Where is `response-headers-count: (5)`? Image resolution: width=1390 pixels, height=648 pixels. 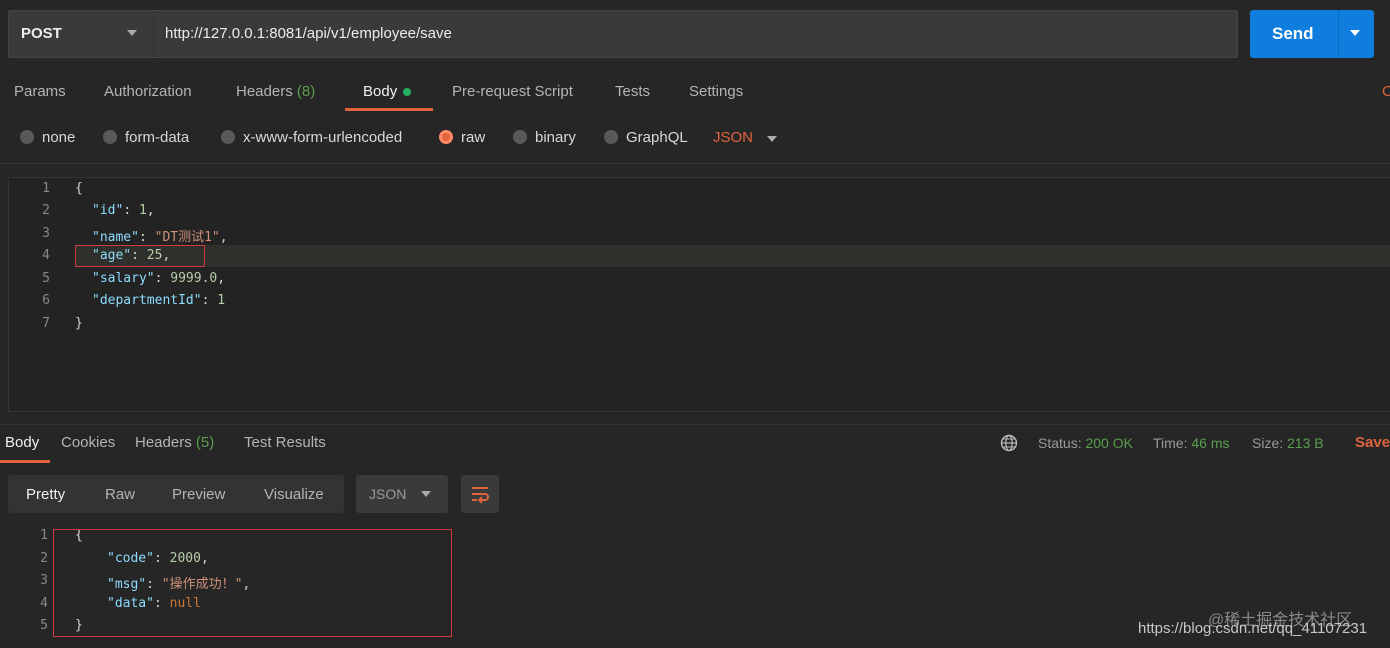 response-headers-count: (5) is located at coordinates (205, 442).